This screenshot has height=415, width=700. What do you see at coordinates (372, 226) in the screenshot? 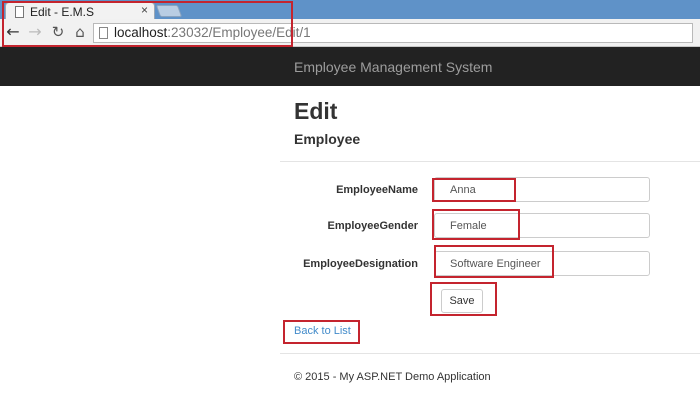
I see `employee-gender-label: EmployeeGender` at bounding box center [372, 226].